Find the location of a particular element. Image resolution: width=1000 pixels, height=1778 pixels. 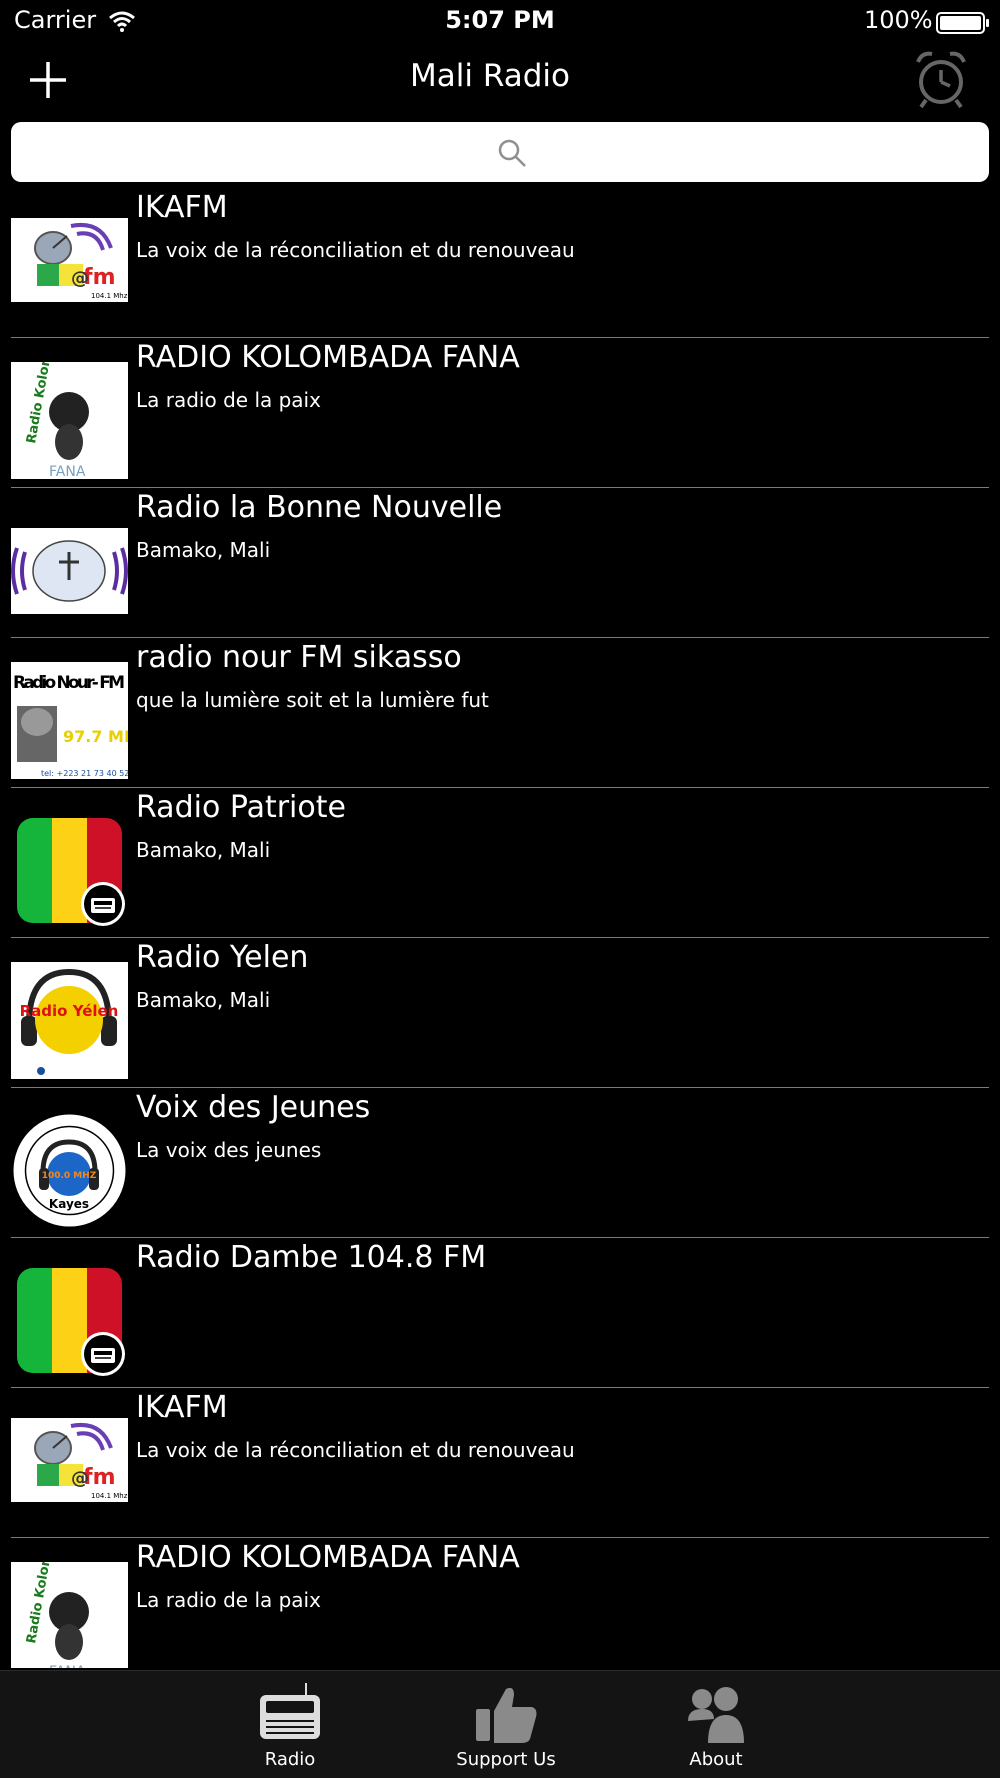

station-description: que la lumière soit et la lumière fut is located at coordinates (312, 700).